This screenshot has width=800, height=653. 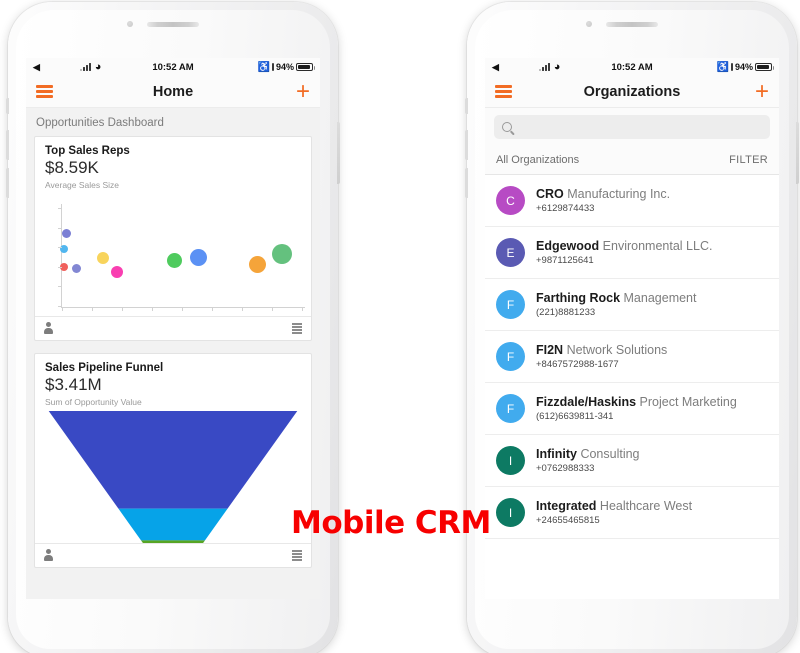 What do you see at coordinates (510, 252) in the screenshot?
I see `avatar: E` at bounding box center [510, 252].